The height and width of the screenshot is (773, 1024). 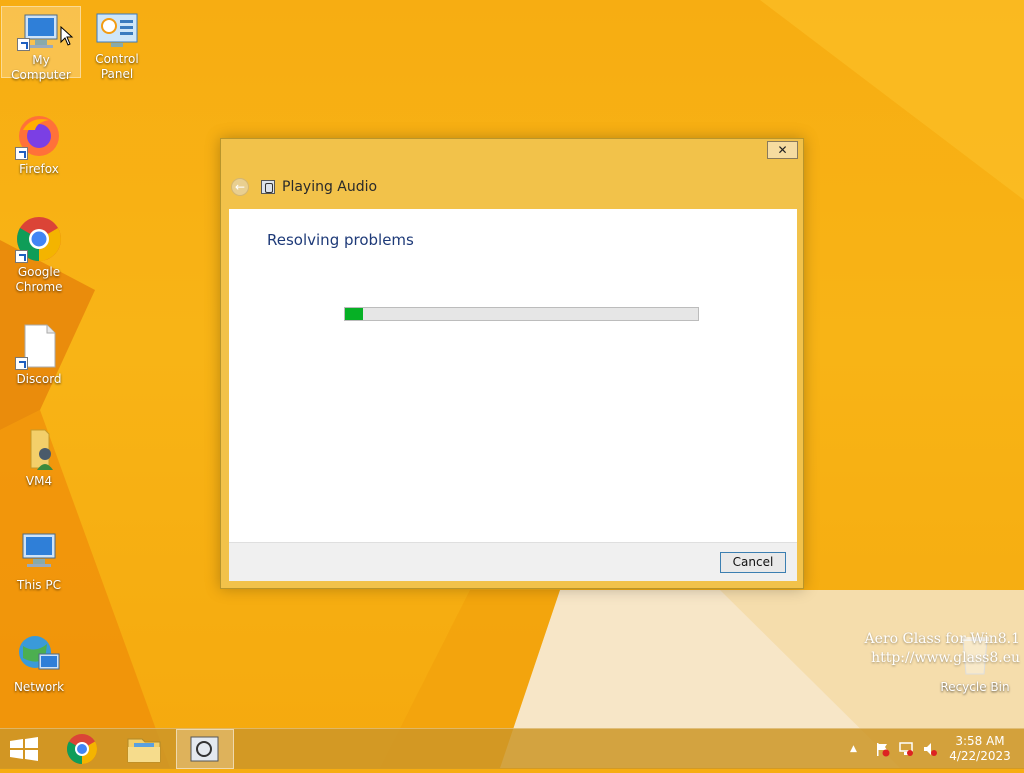 What do you see at coordinates (340, 240) in the screenshot?
I see `status-heading: Resolving problems` at bounding box center [340, 240].